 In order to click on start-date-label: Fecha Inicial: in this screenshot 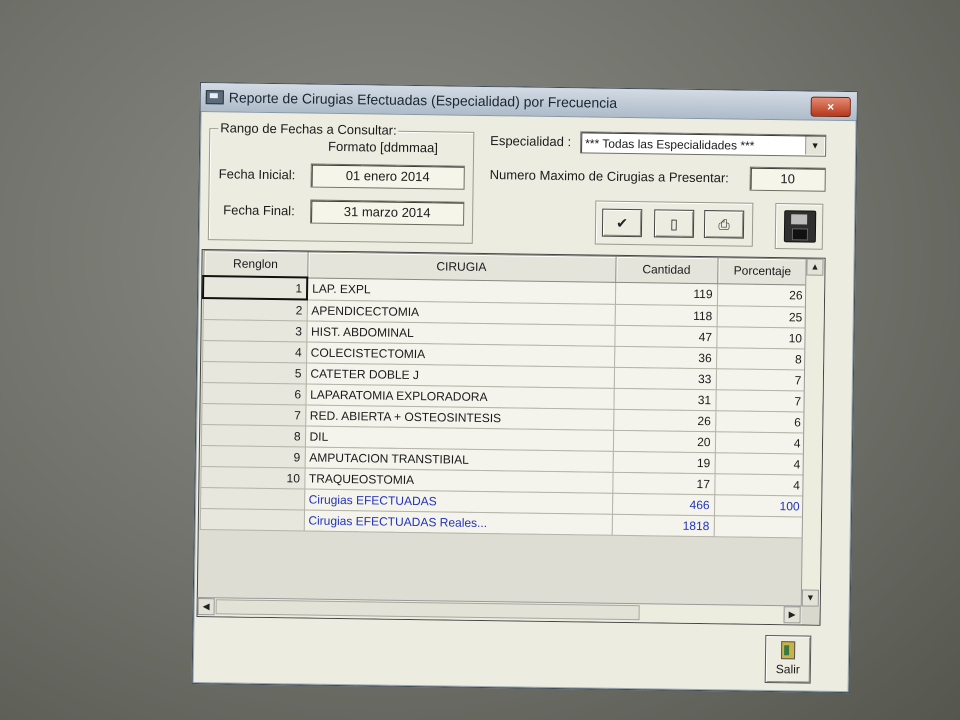, I will do `click(257, 174)`.